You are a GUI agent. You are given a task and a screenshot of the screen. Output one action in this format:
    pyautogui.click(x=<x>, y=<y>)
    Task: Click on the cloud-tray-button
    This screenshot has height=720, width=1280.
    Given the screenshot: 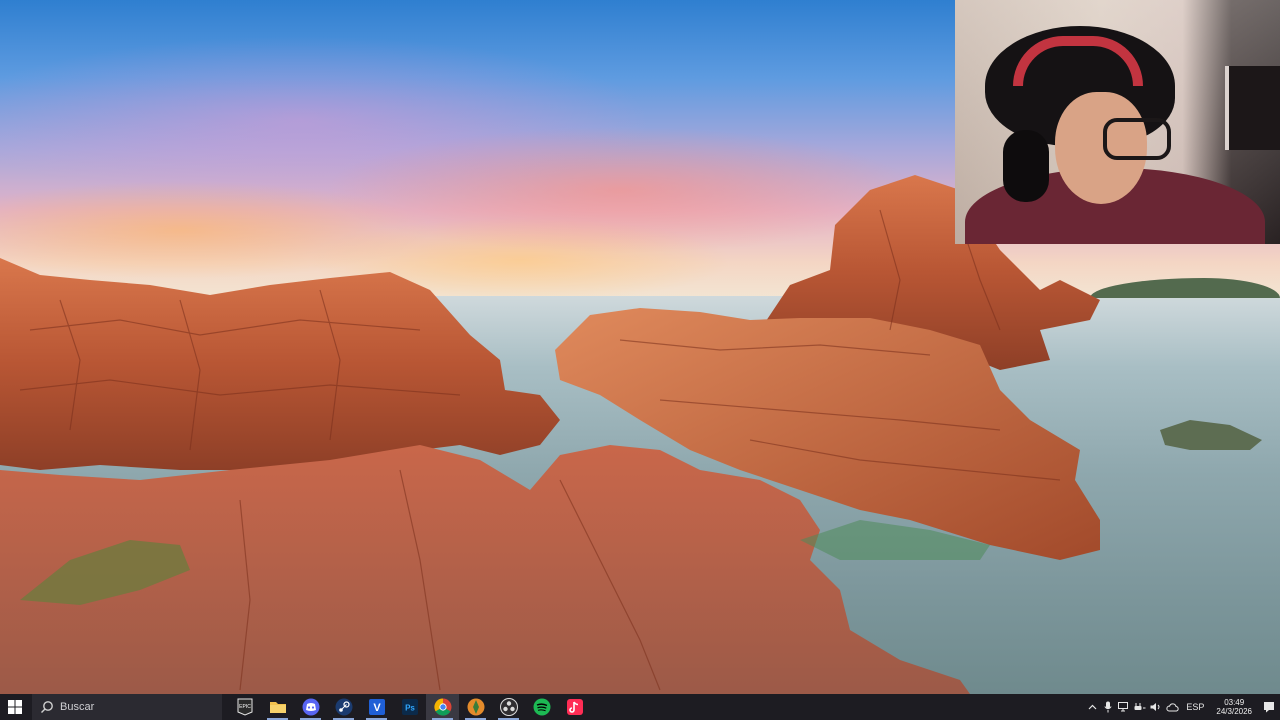 What is the action you would take?
    pyautogui.click(x=1172, y=707)
    